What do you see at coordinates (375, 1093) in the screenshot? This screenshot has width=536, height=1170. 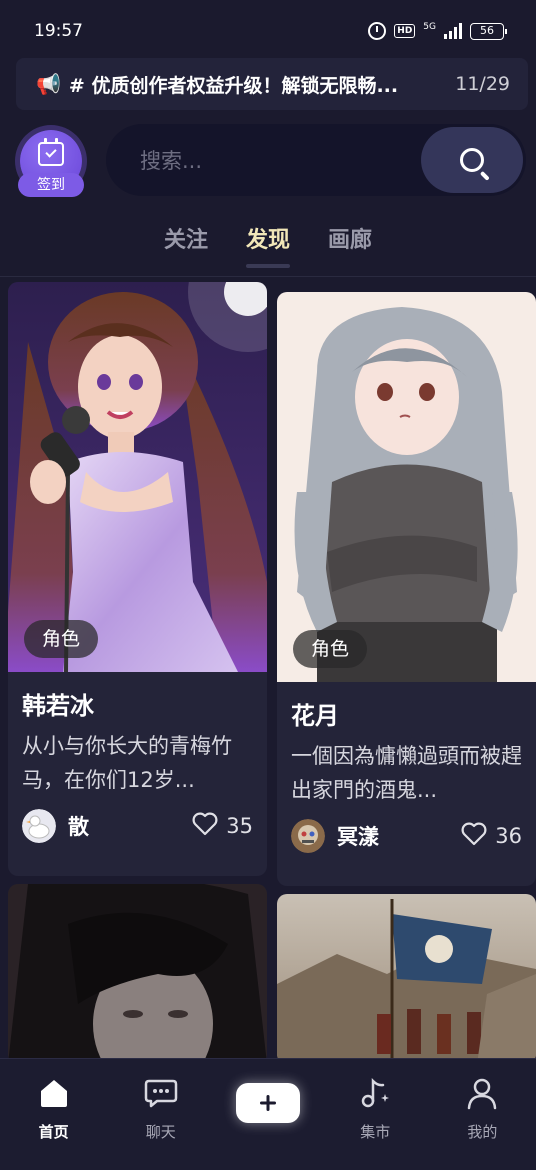 I see `music-note-icon` at bounding box center [375, 1093].